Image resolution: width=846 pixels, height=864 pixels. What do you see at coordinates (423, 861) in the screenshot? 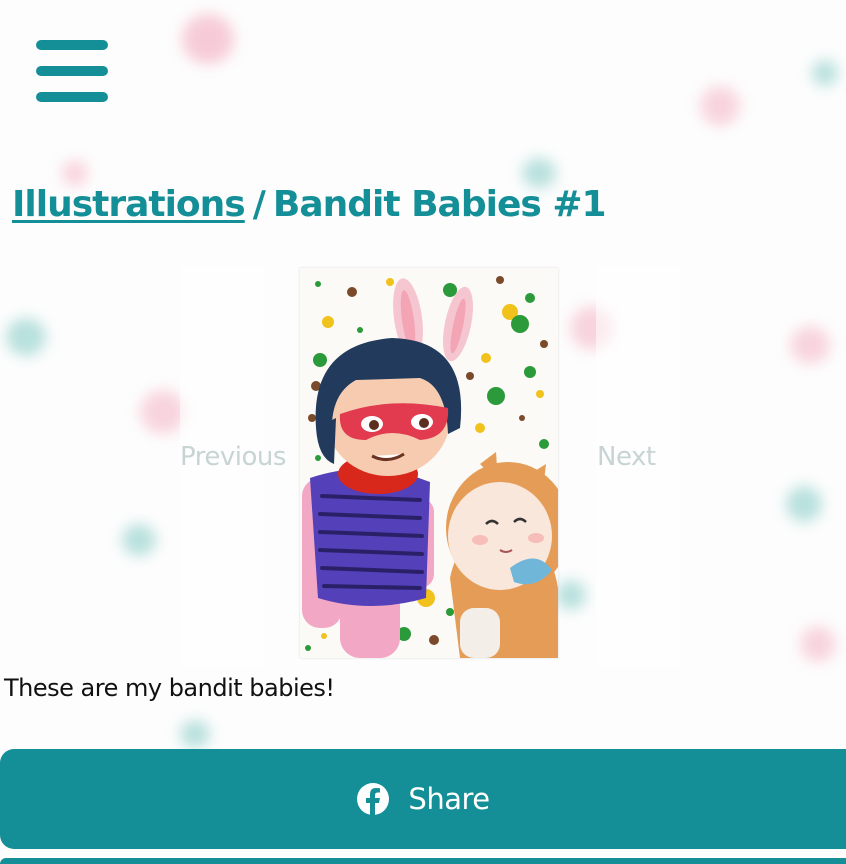
I see `bottom-button-edge` at bounding box center [423, 861].